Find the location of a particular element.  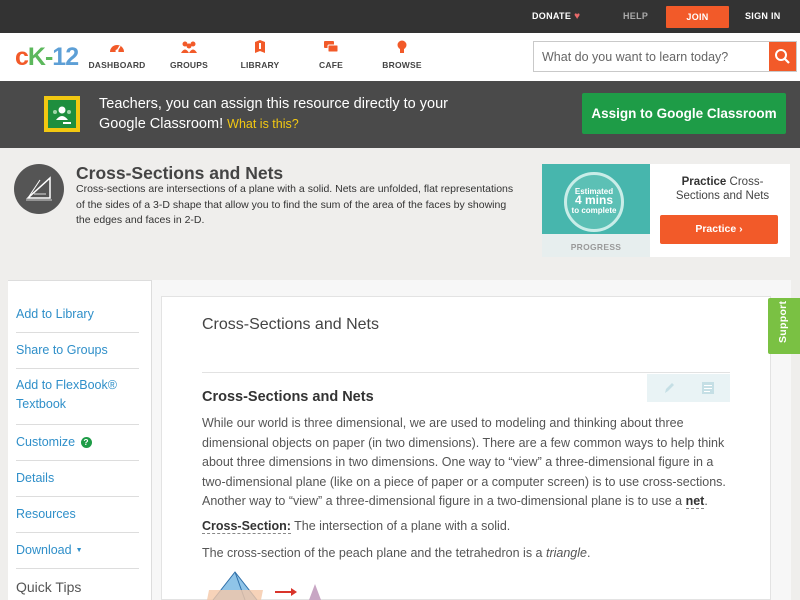

donate-link: DONATE ♥ is located at coordinates (556, 16).